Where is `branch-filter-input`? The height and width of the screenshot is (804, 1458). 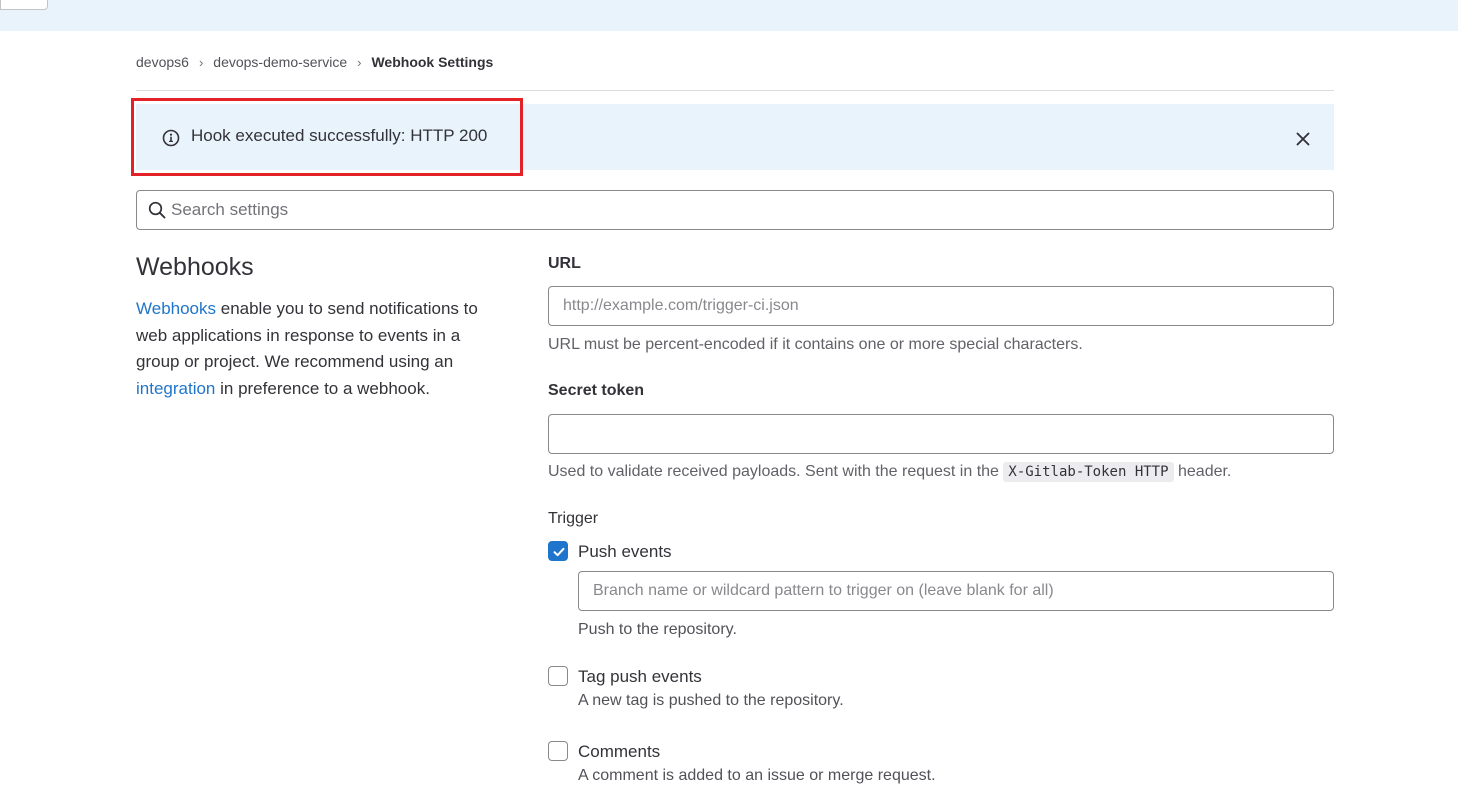 branch-filter-input is located at coordinates (956, 591).